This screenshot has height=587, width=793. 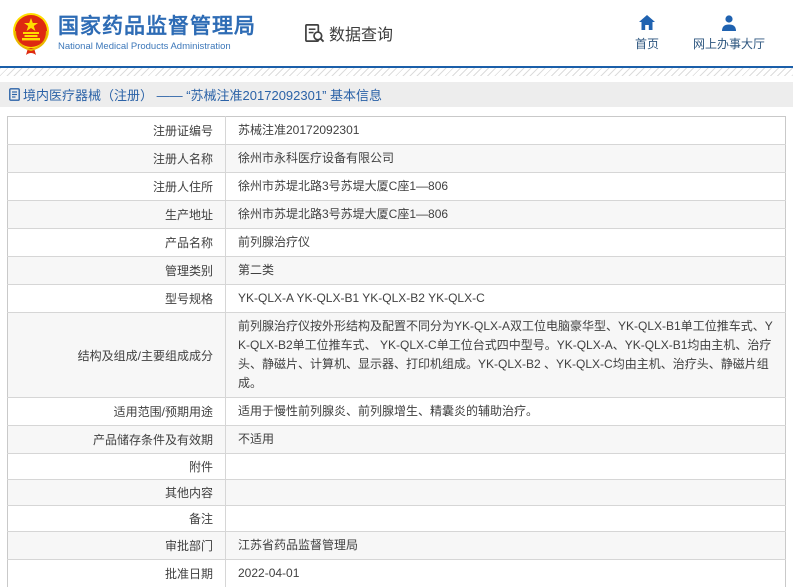 I want to click on table-row: 注册人名称 徐州市永科医疗设备有限公司, so click(x=396, y=158).